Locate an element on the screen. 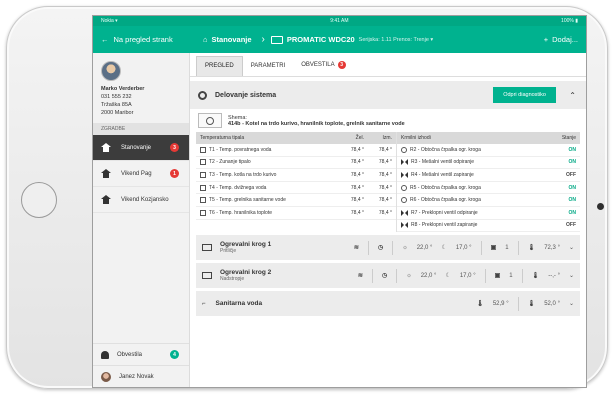 The image size is (616, 396). breadcrumb-location: Stanovanje is located at coordinates (231, 39).